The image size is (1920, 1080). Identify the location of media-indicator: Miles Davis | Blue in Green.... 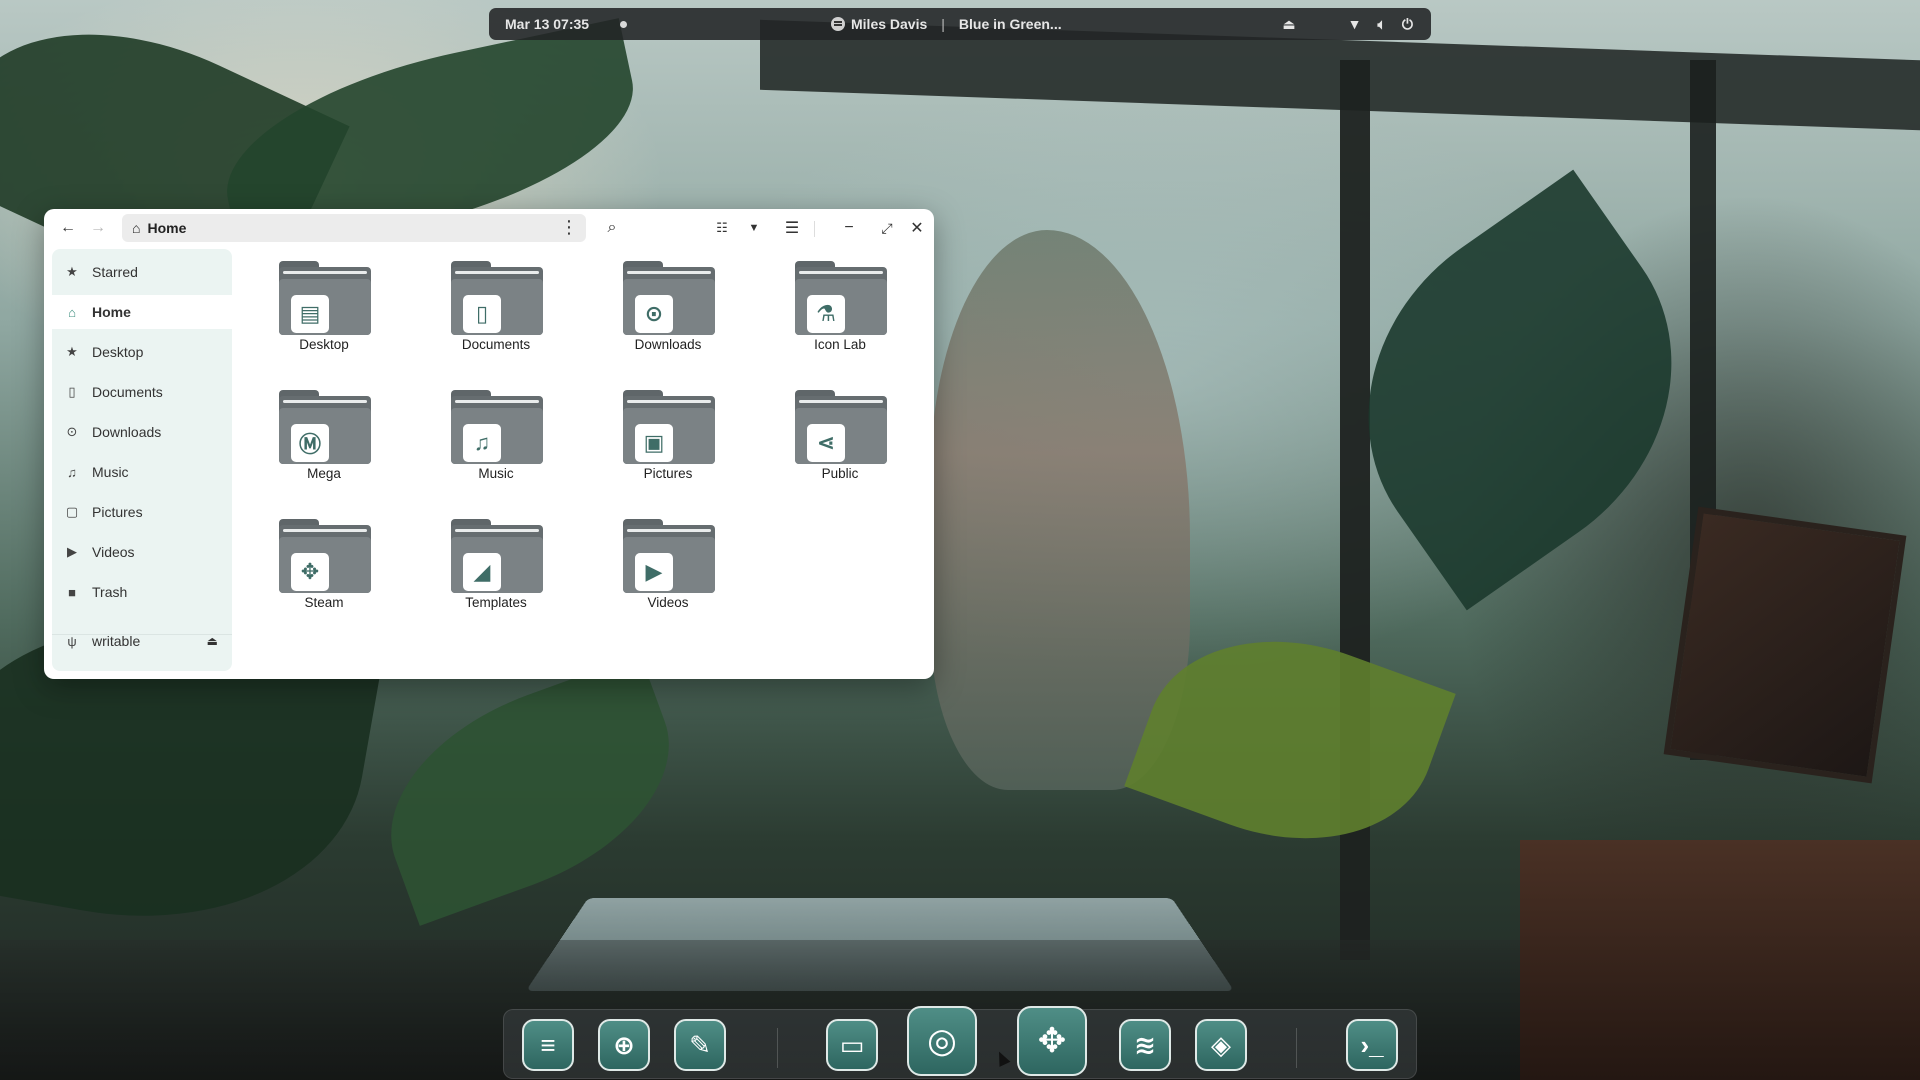
(946, 24).